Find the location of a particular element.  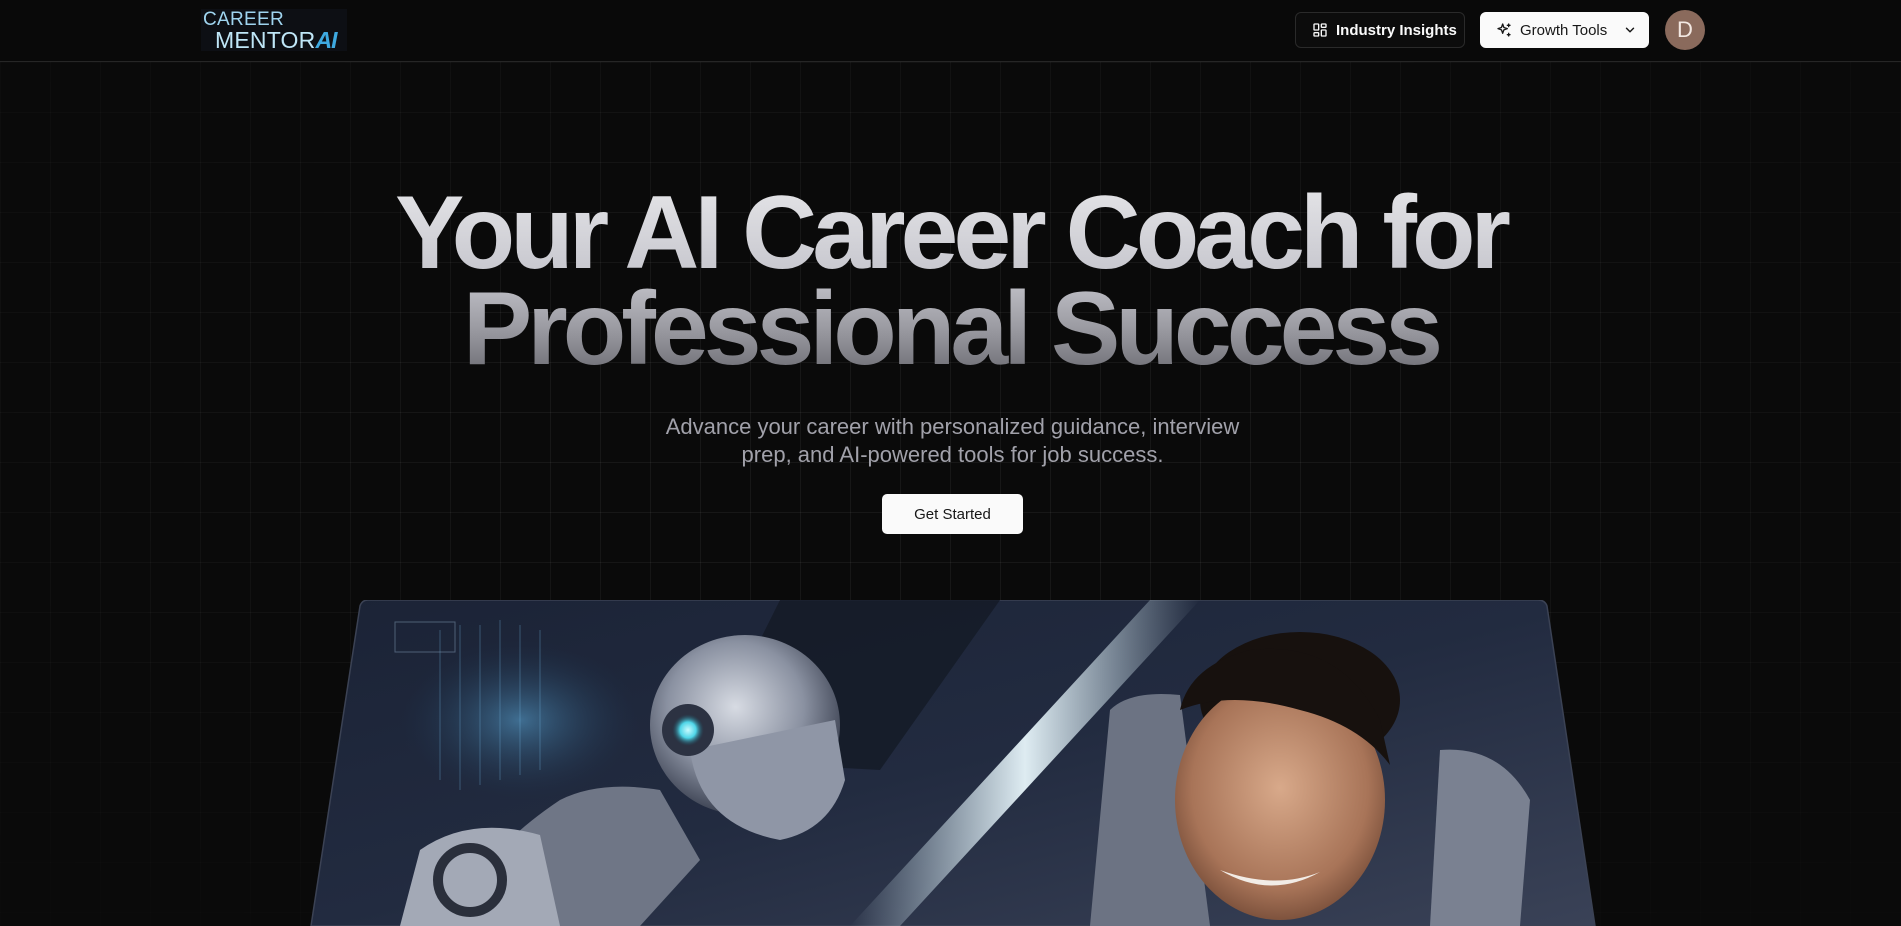

logo-line2: MENTORAI is located at coordinates (276, 40).